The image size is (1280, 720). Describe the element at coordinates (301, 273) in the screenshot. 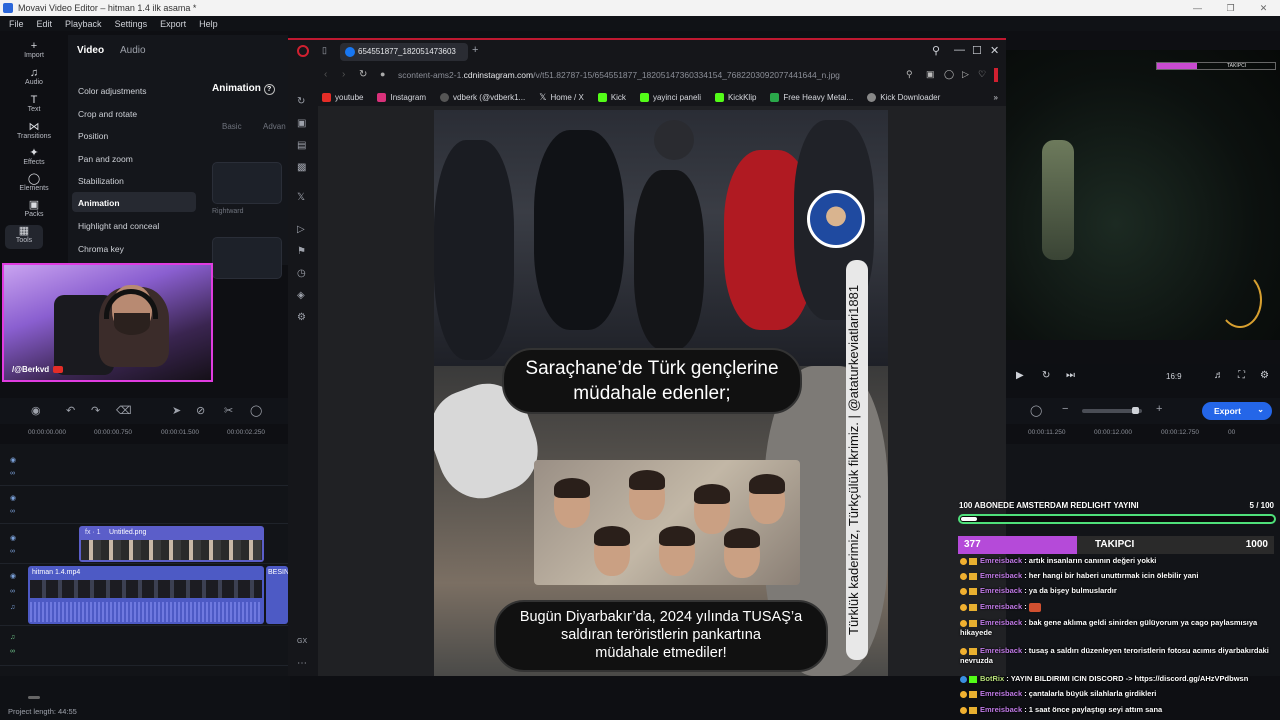

I see `clock-icon: ◷` at that location.